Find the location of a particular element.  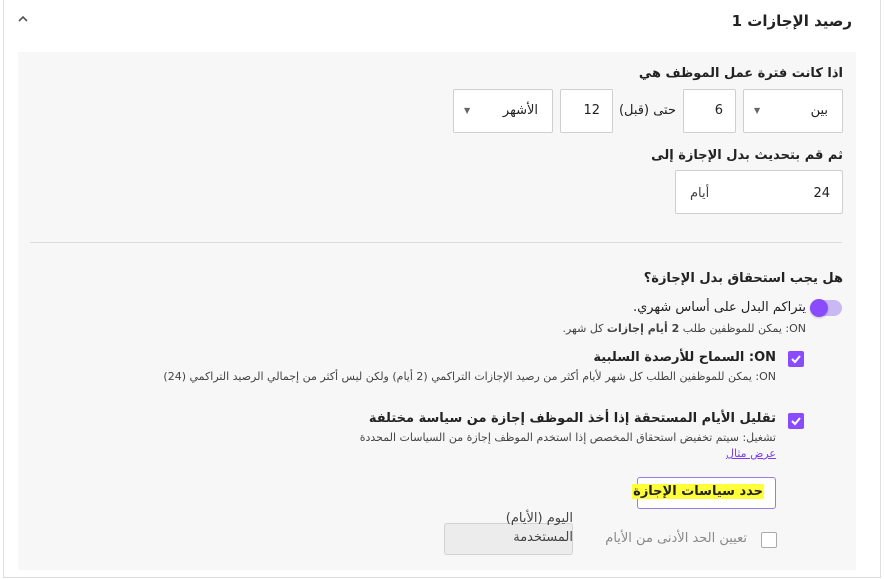

accrual-question: هل يجب استحقاق بدل الإجازة؟ is located at coordinates (743, 278).